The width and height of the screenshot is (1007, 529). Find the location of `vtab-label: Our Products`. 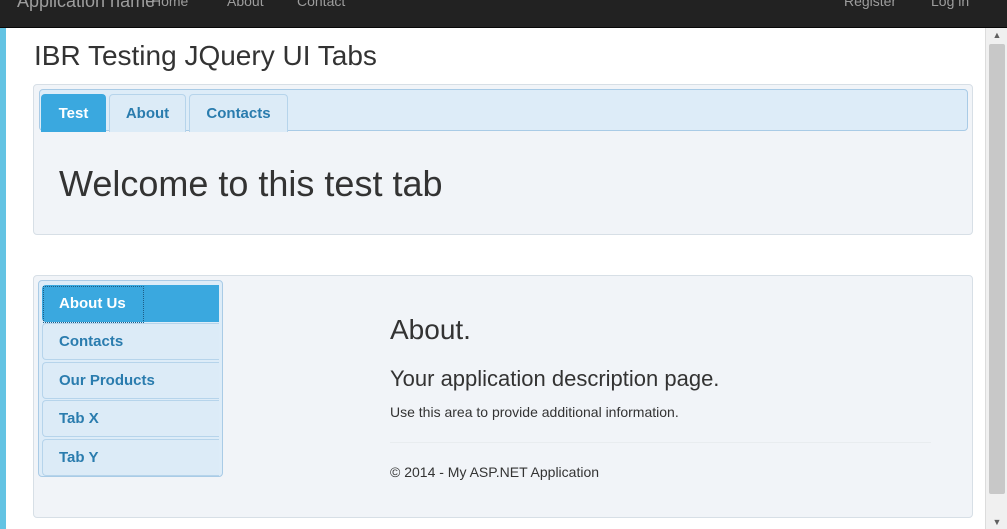

vtab-label: Our Products is located at coordinates (107, 380).